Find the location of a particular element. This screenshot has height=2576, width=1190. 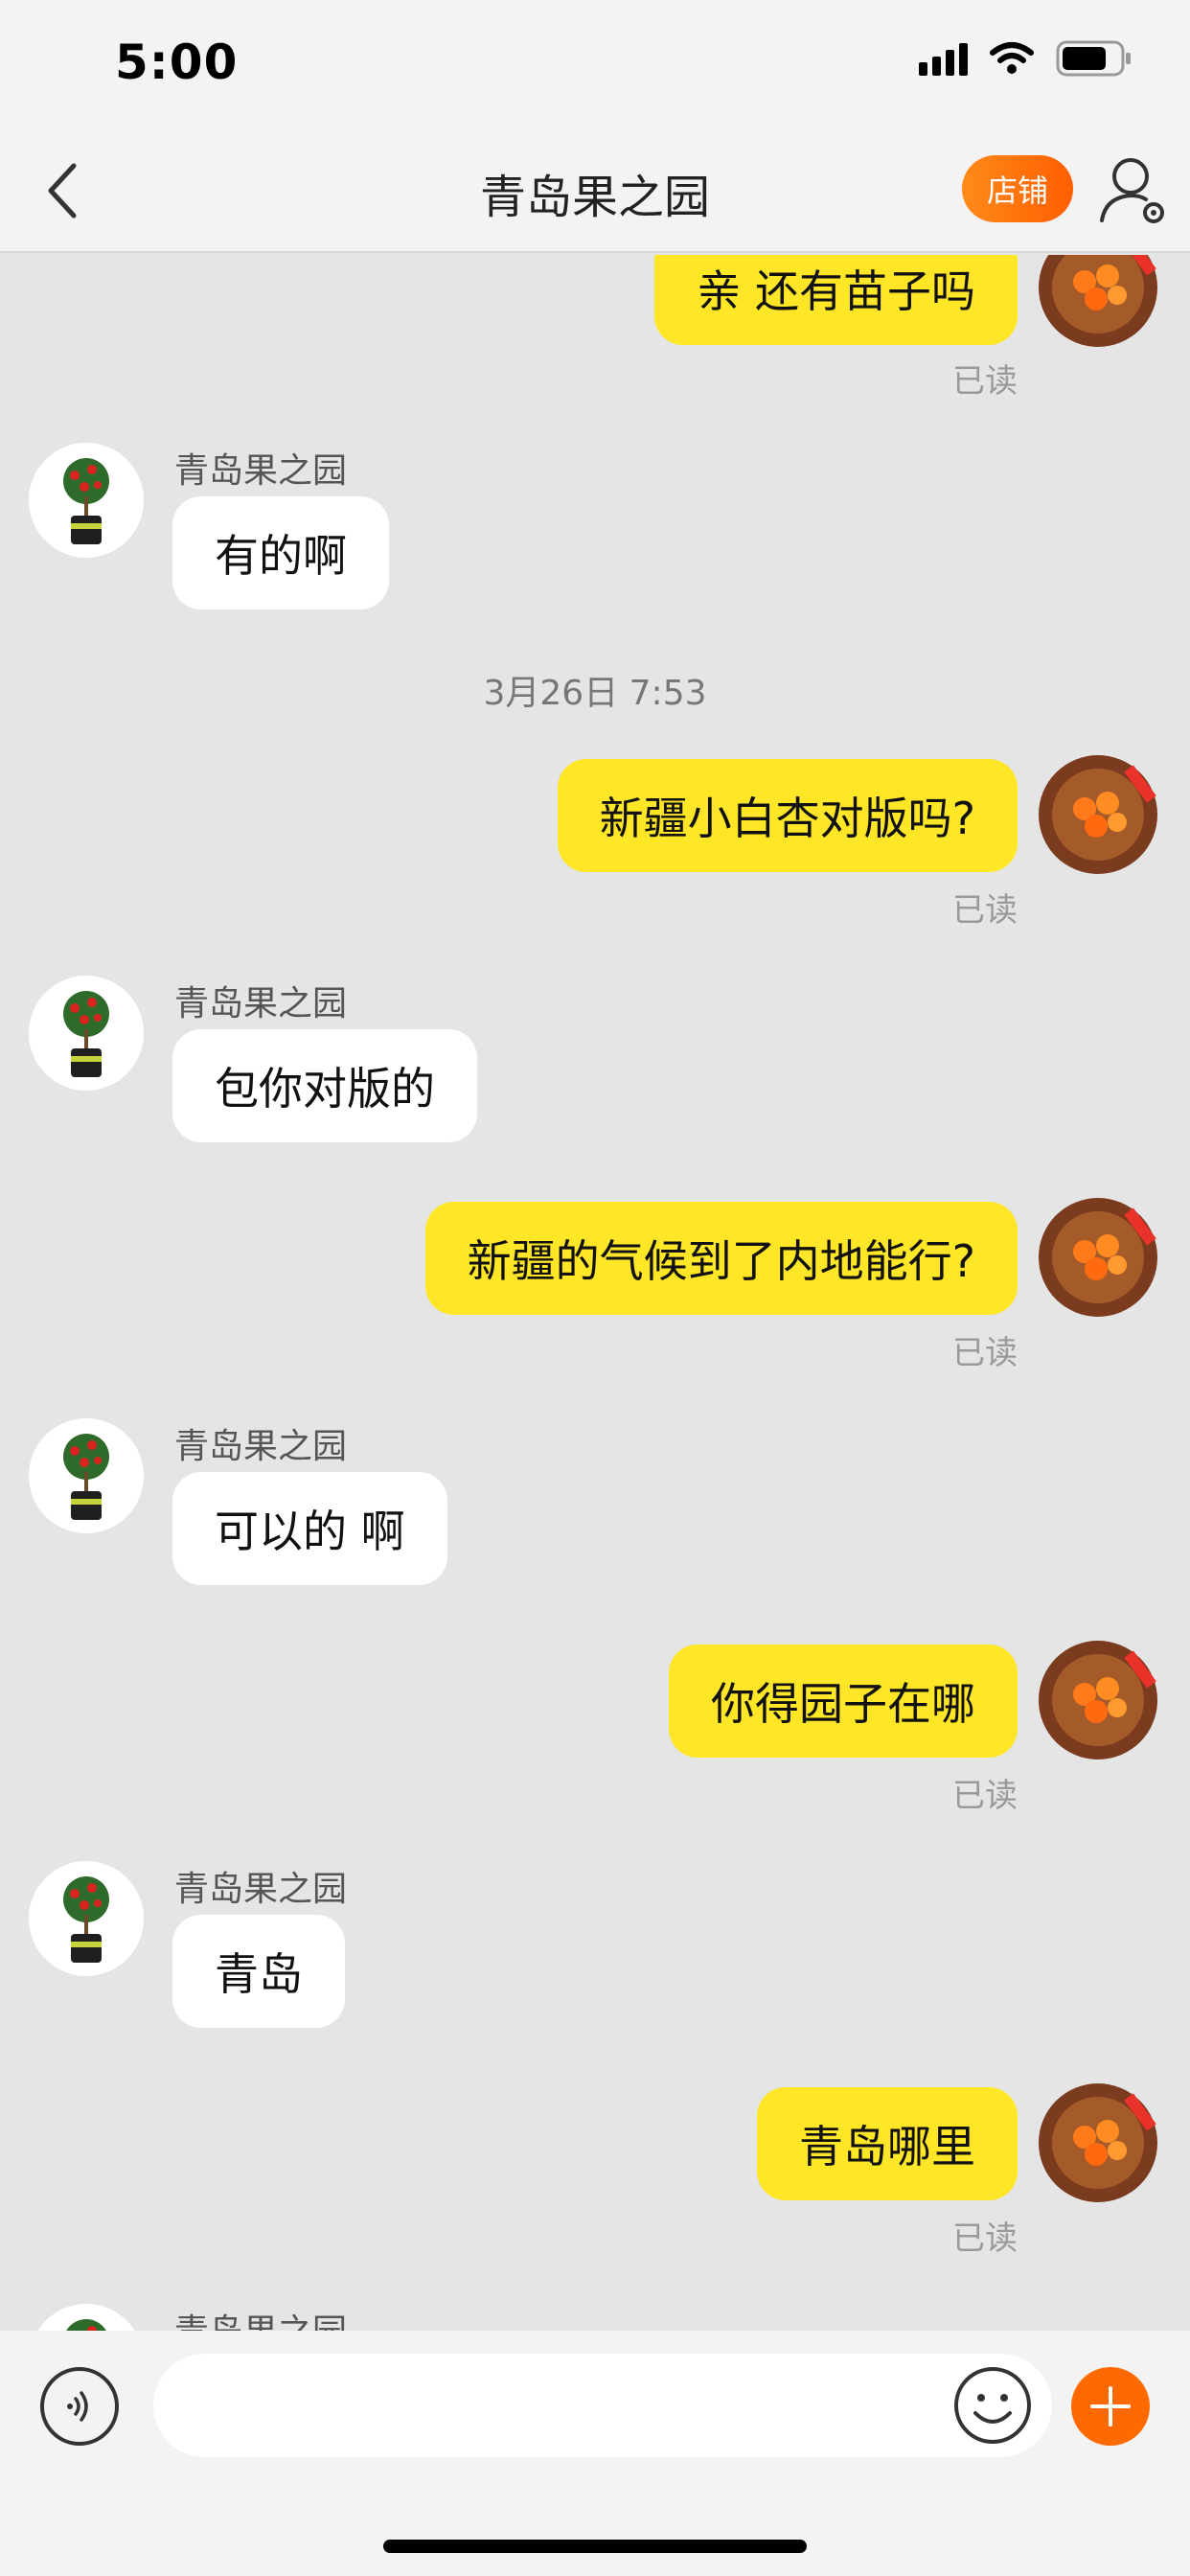

status-icons is located at coordinates (1026, 58).